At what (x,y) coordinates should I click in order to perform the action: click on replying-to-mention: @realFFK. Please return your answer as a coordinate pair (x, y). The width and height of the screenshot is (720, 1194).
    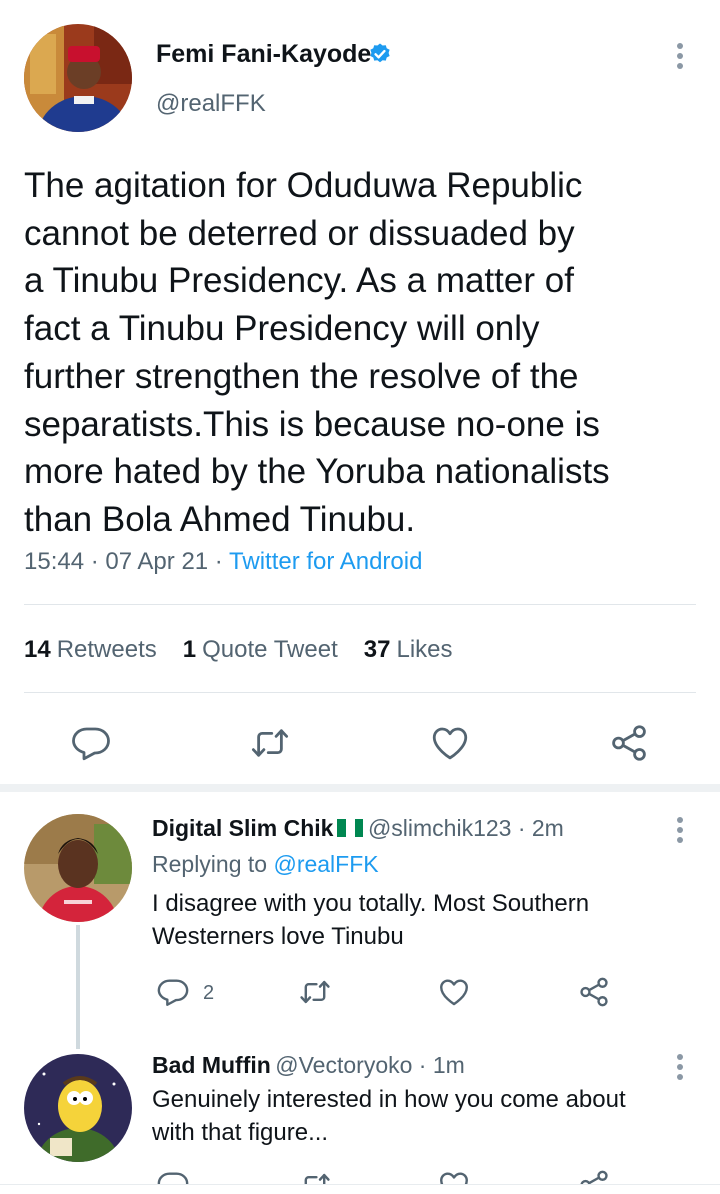
    Looking at the image, I should click on (325, 864).